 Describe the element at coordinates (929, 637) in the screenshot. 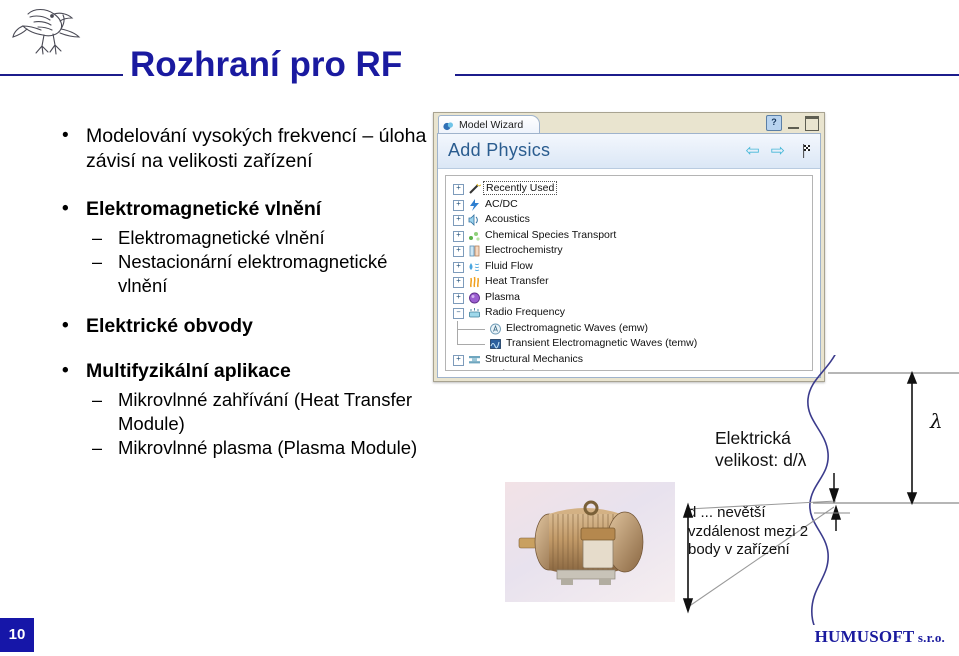

I see `brand-suffix: s.r.o.` at that location.